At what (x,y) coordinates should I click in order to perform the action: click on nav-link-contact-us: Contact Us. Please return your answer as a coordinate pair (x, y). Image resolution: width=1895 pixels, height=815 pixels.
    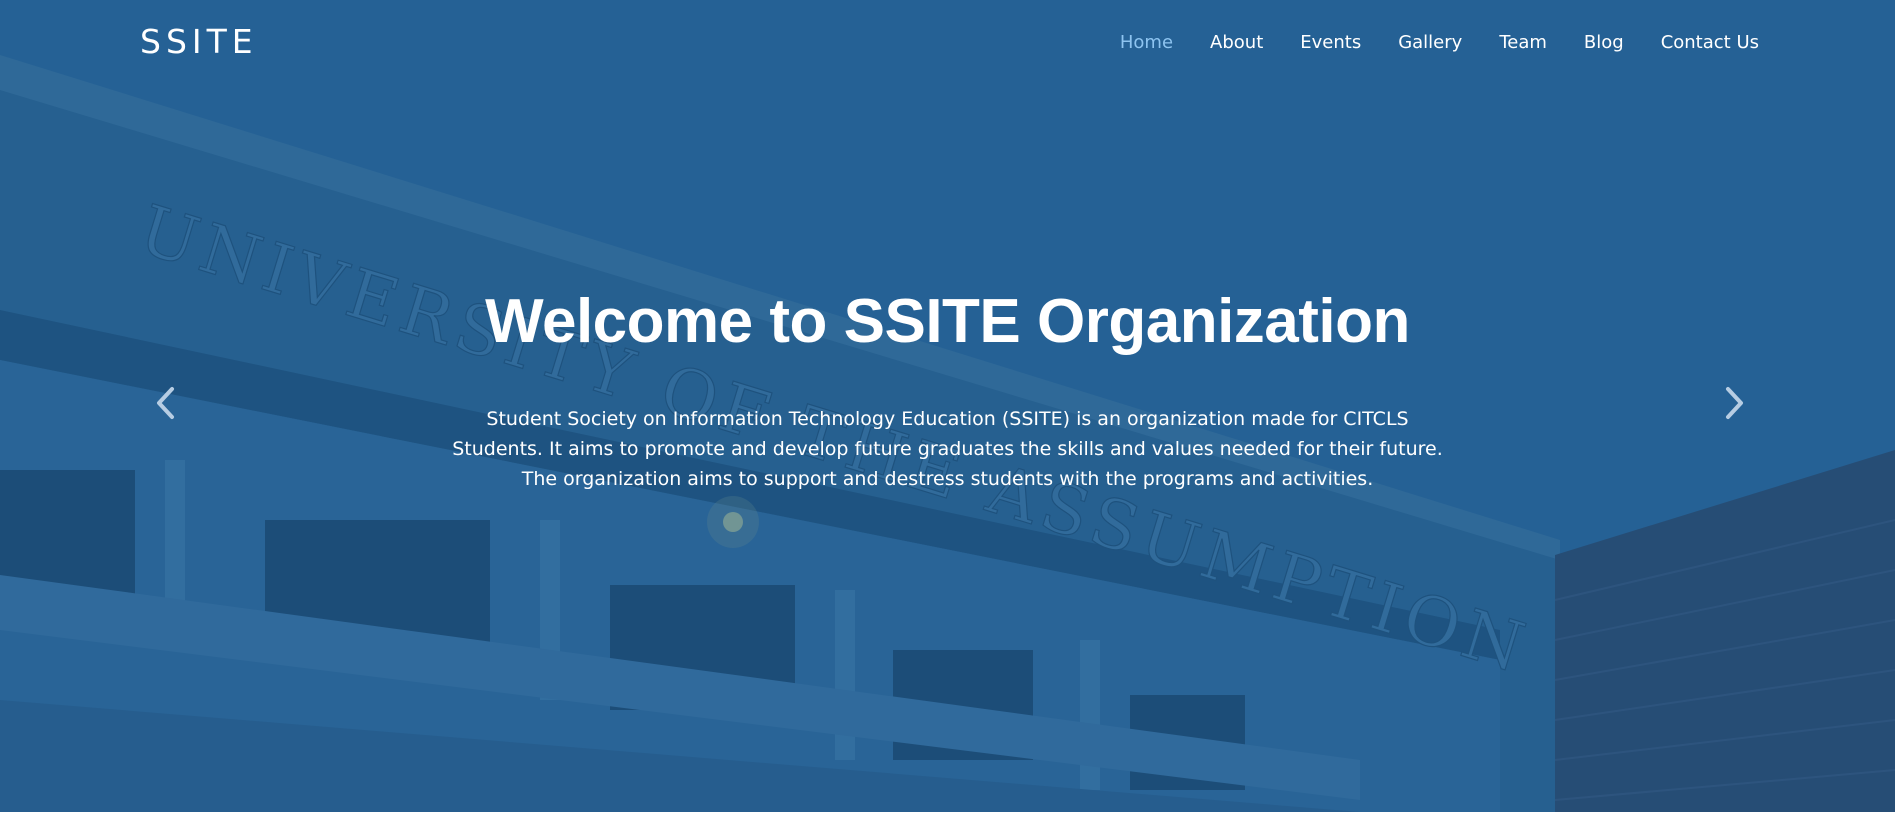
    Looking at the image, I should click on (1710, 43).